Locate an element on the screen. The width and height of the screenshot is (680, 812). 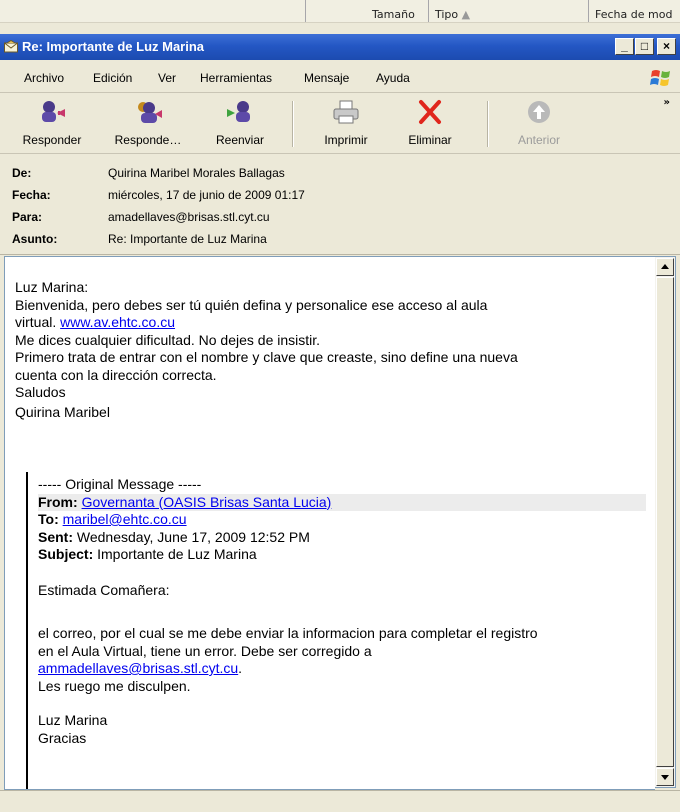
quote-to-row: To: maribel@ehtc.co.cu is located at coordinates (342, 520).